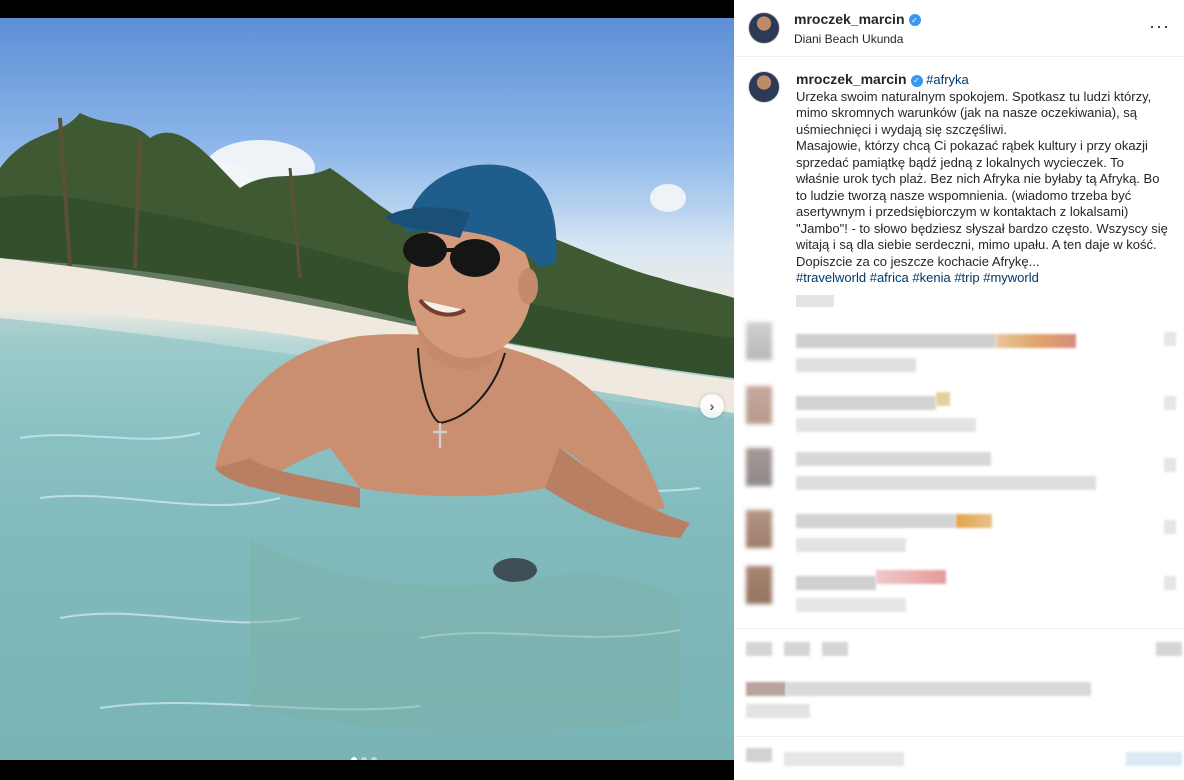 The height and width of the screenshot is (780, 1184). I want to click on more-icon: ···, so click(1159, 26).